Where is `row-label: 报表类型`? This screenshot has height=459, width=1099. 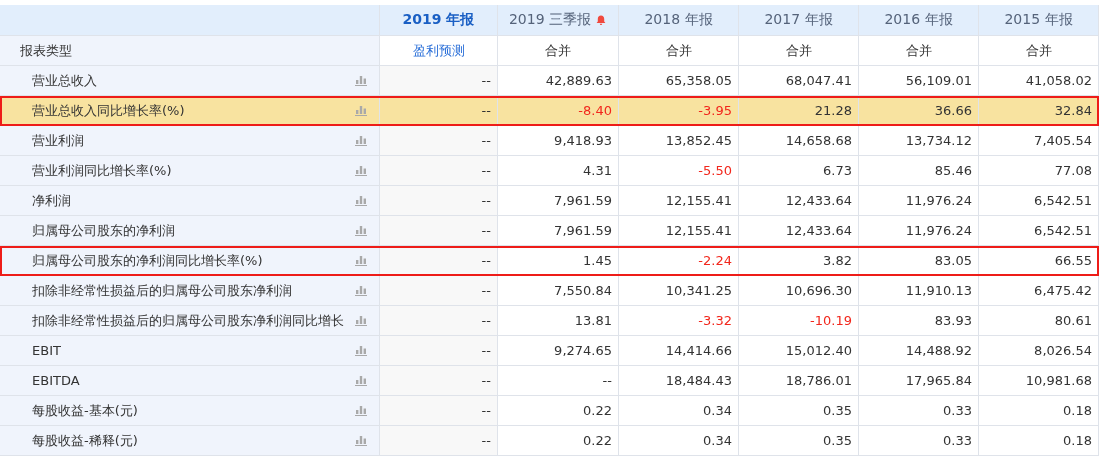 row-label: 报表类型 is located at coordinates (190, 51).